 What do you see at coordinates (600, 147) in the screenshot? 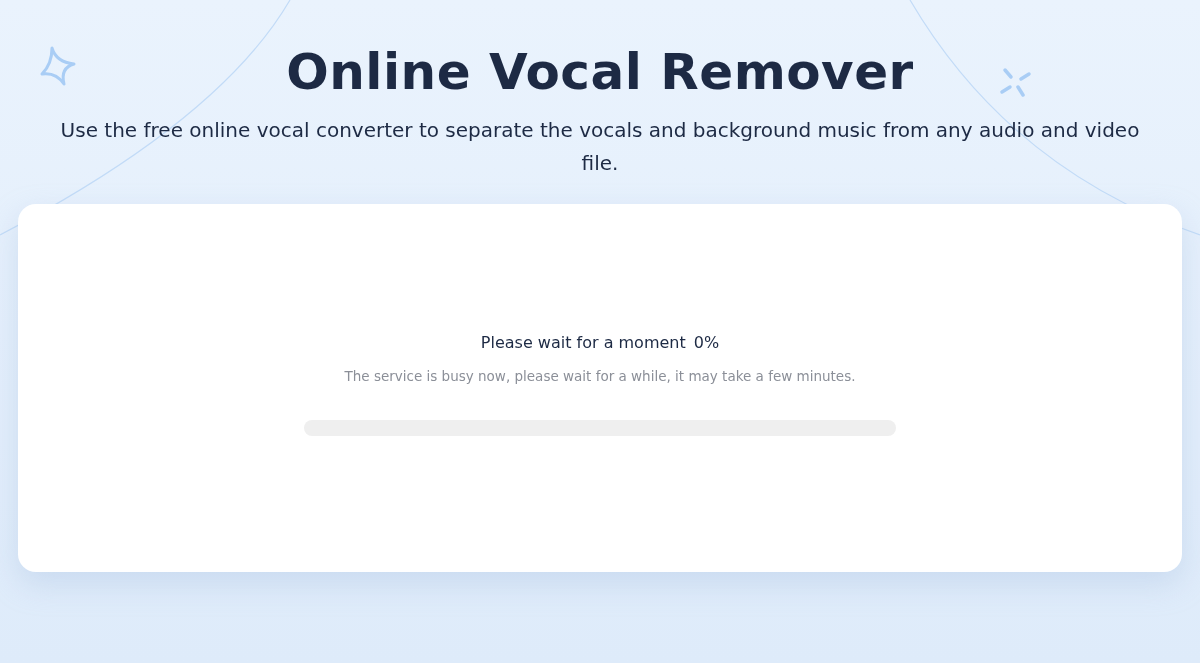
I see `page-subtitle: Use the free online vocal converter to separate the vocals and background music from any audio and video file.` at bounding box center [600, 147].